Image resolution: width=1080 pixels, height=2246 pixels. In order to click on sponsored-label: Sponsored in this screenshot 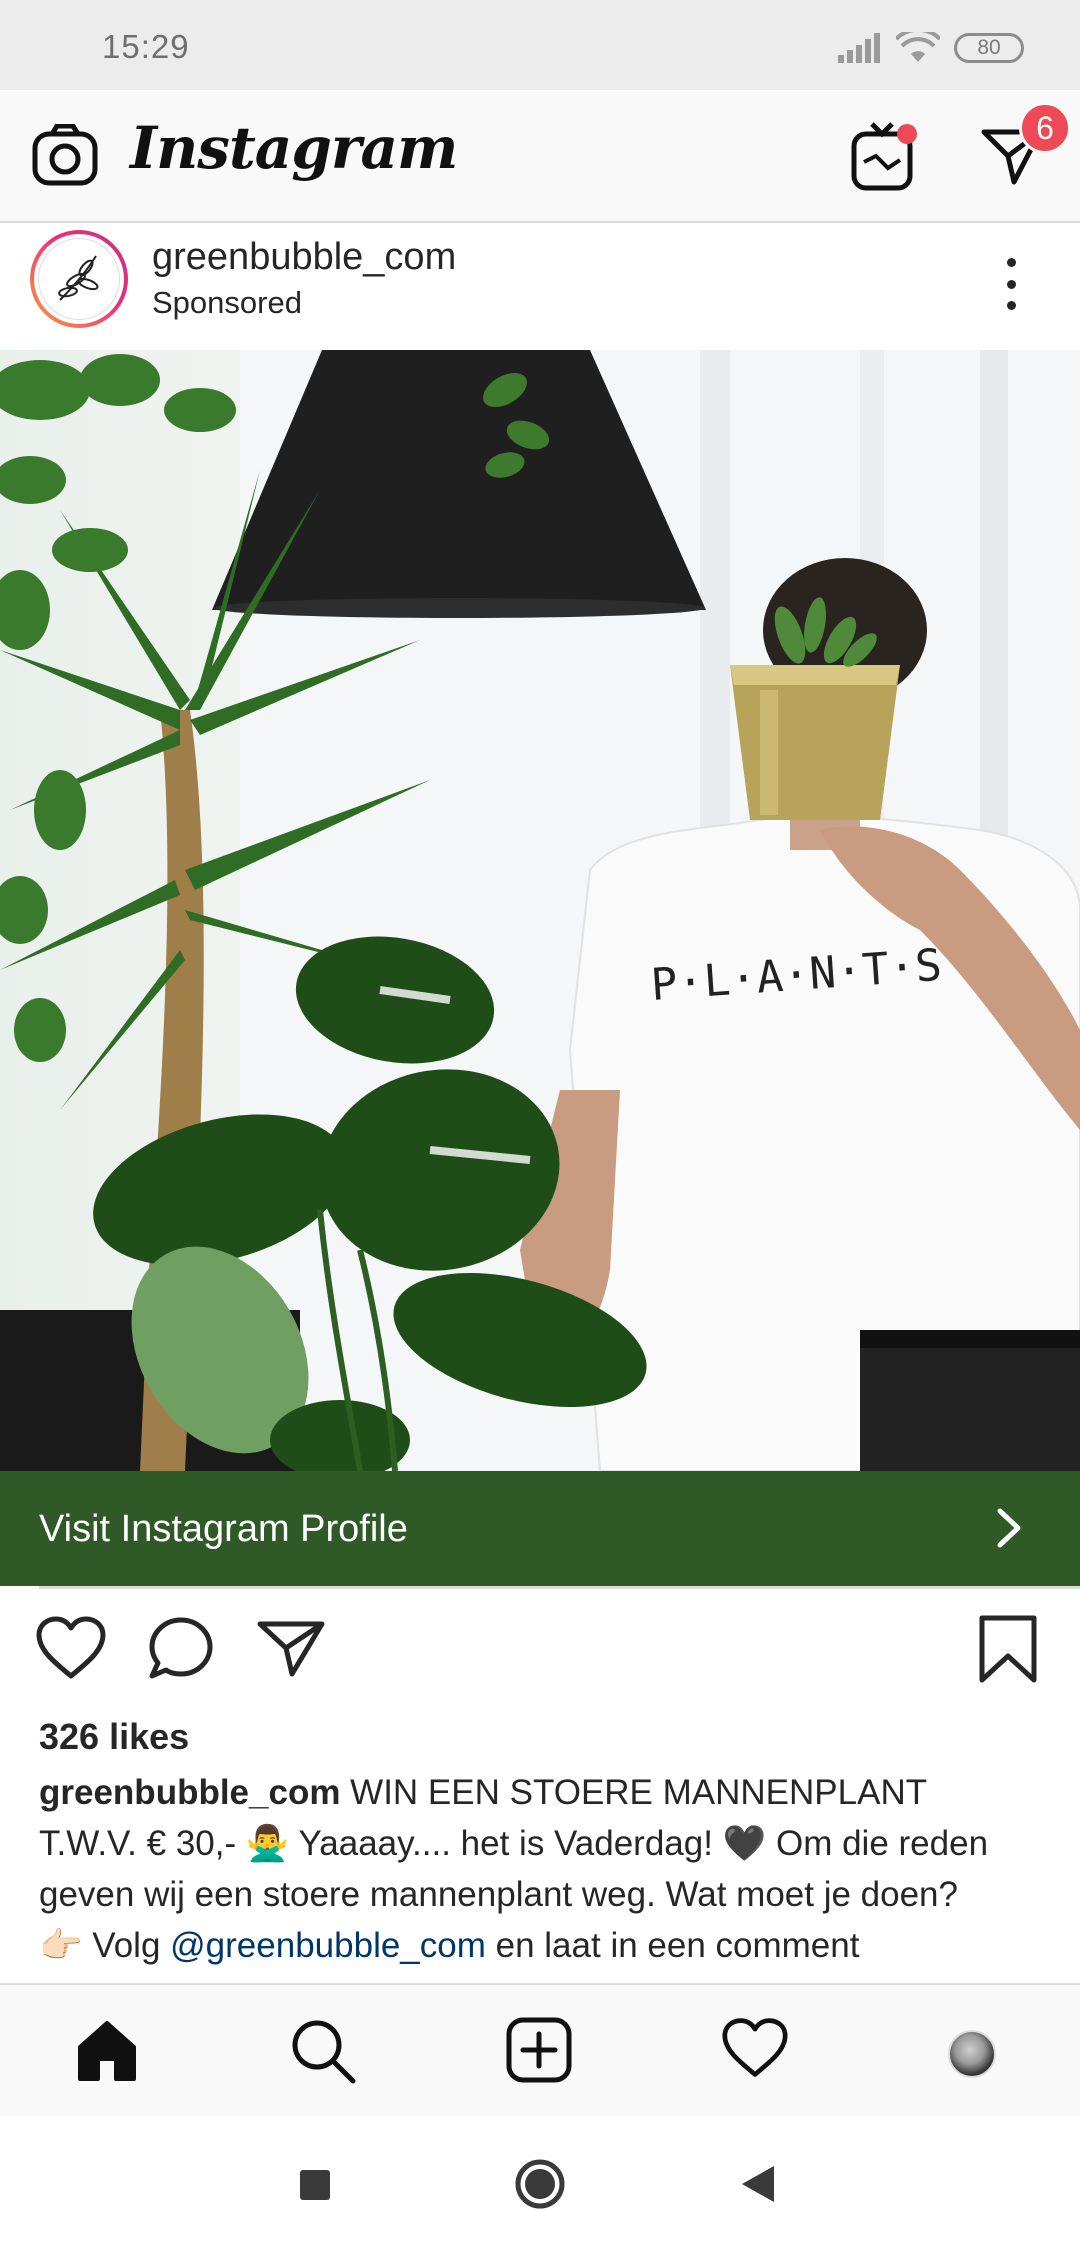, I will do `click(227, 302)`.